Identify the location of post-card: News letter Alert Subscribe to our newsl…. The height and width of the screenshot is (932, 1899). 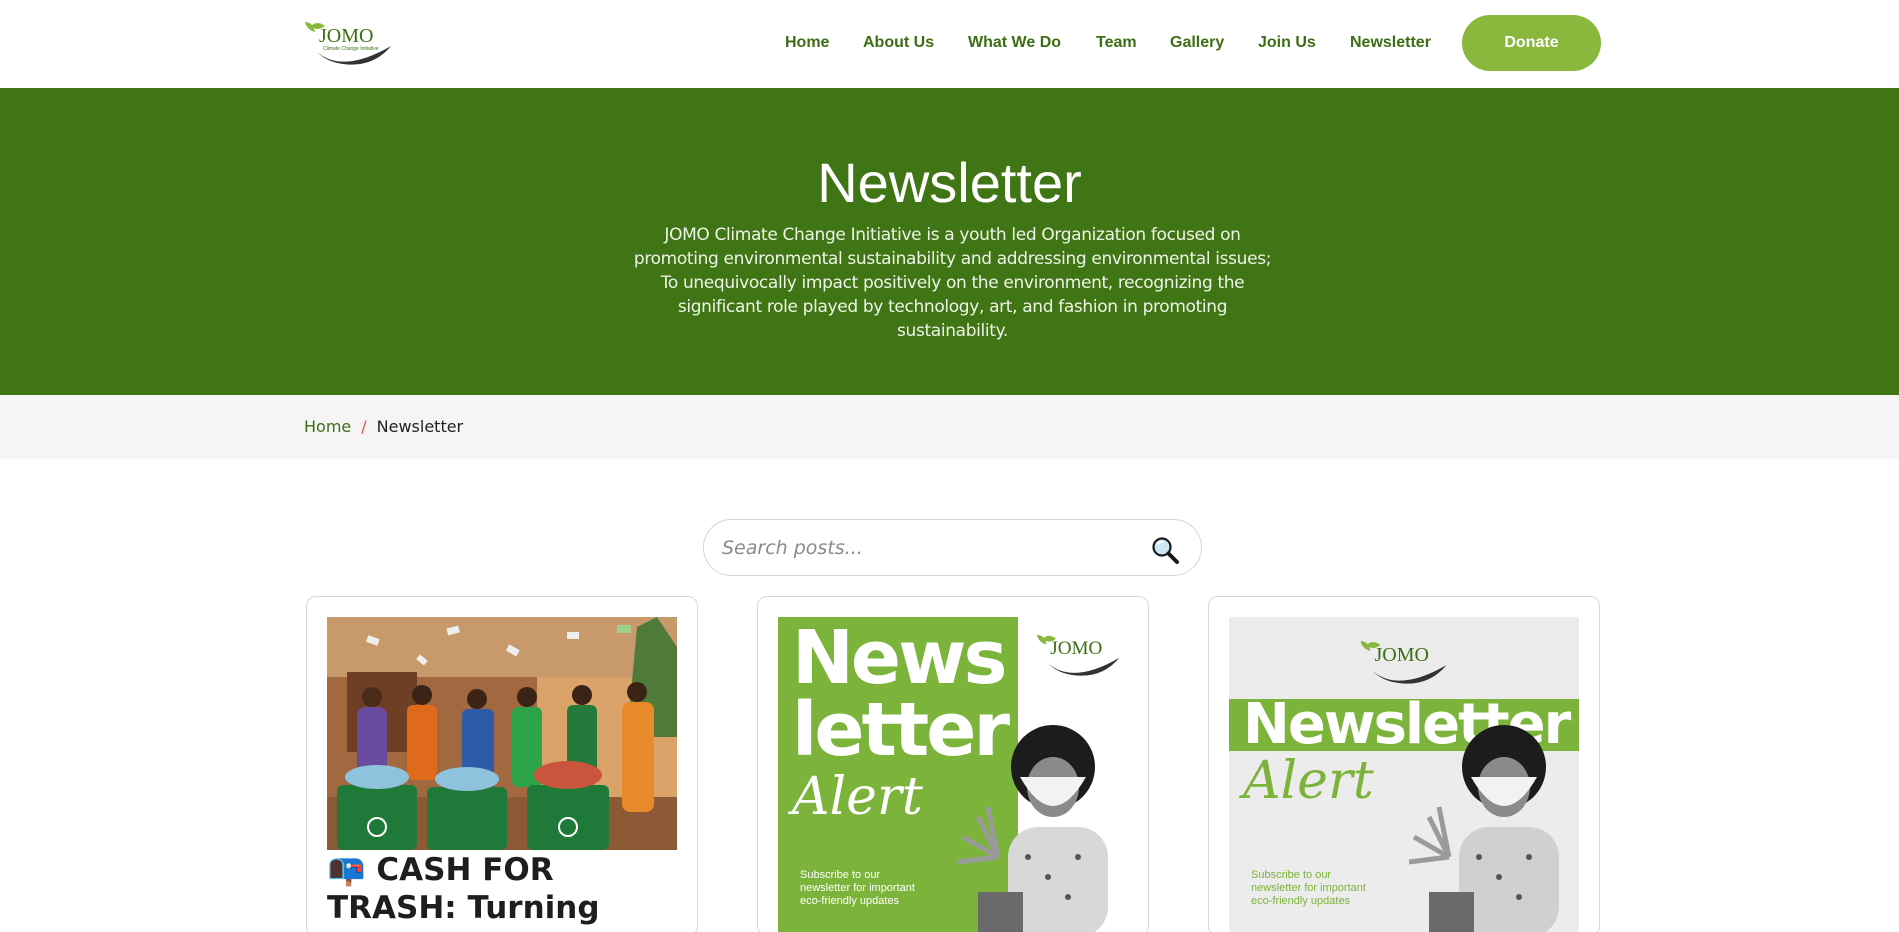
(953, 764).